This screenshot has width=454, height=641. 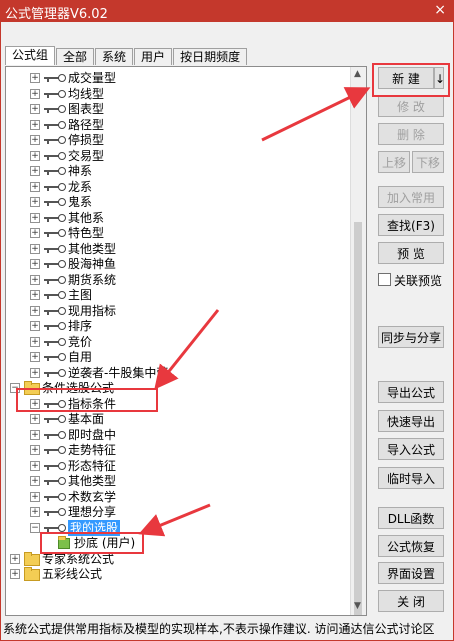 What do you see at coordinates (316, 114) in the screenshot?
I see `arrow-to-new-button` at bounding box center [316, 114].